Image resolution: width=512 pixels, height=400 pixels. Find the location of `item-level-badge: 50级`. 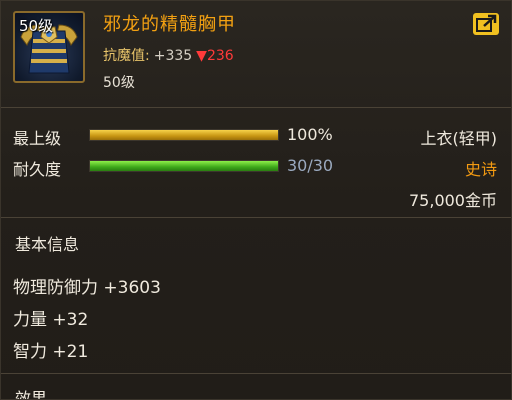

item-level-badge: 50级 is located at coordinates (36, 26).